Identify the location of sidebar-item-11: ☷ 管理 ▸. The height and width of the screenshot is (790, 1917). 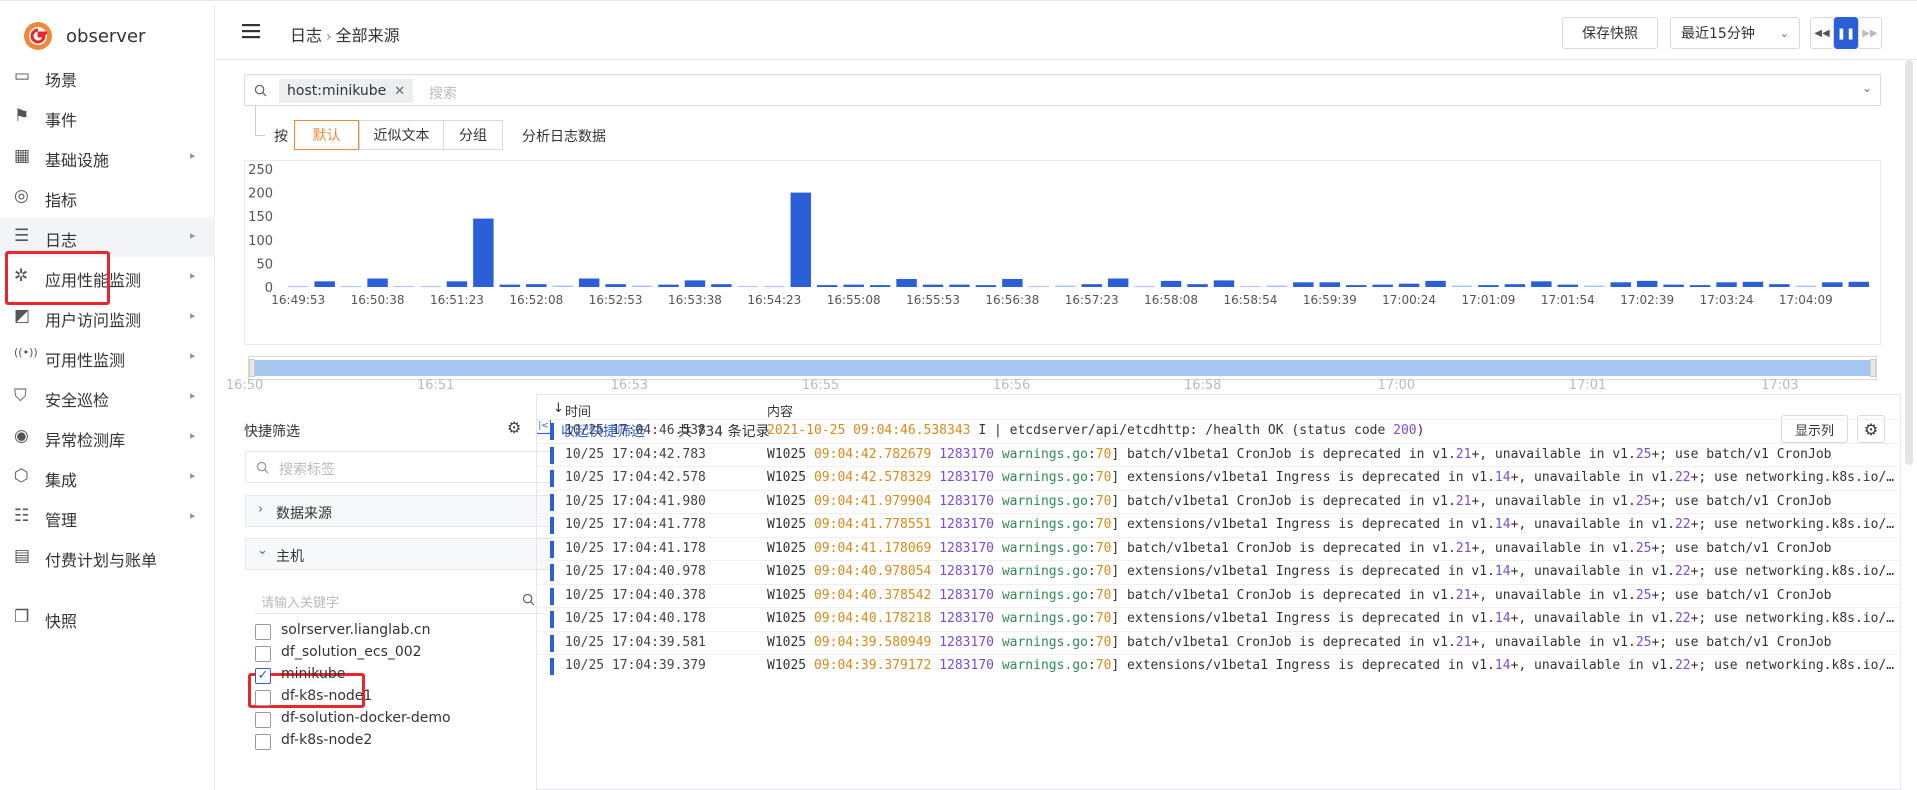
(107, 517).